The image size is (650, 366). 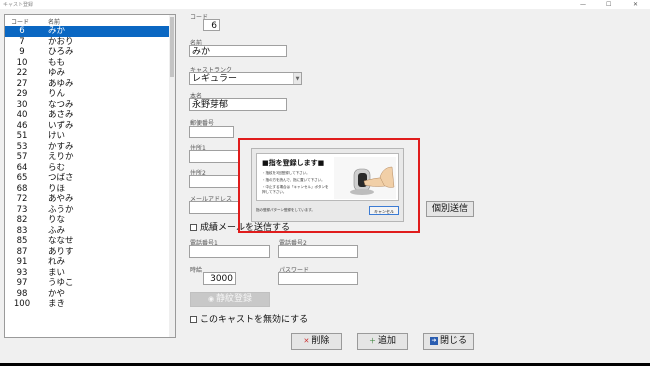 What do you see at coordinates (320, 341) in the screenshot?
I see `delete-label: 削除` at bounding box center [320, 341].